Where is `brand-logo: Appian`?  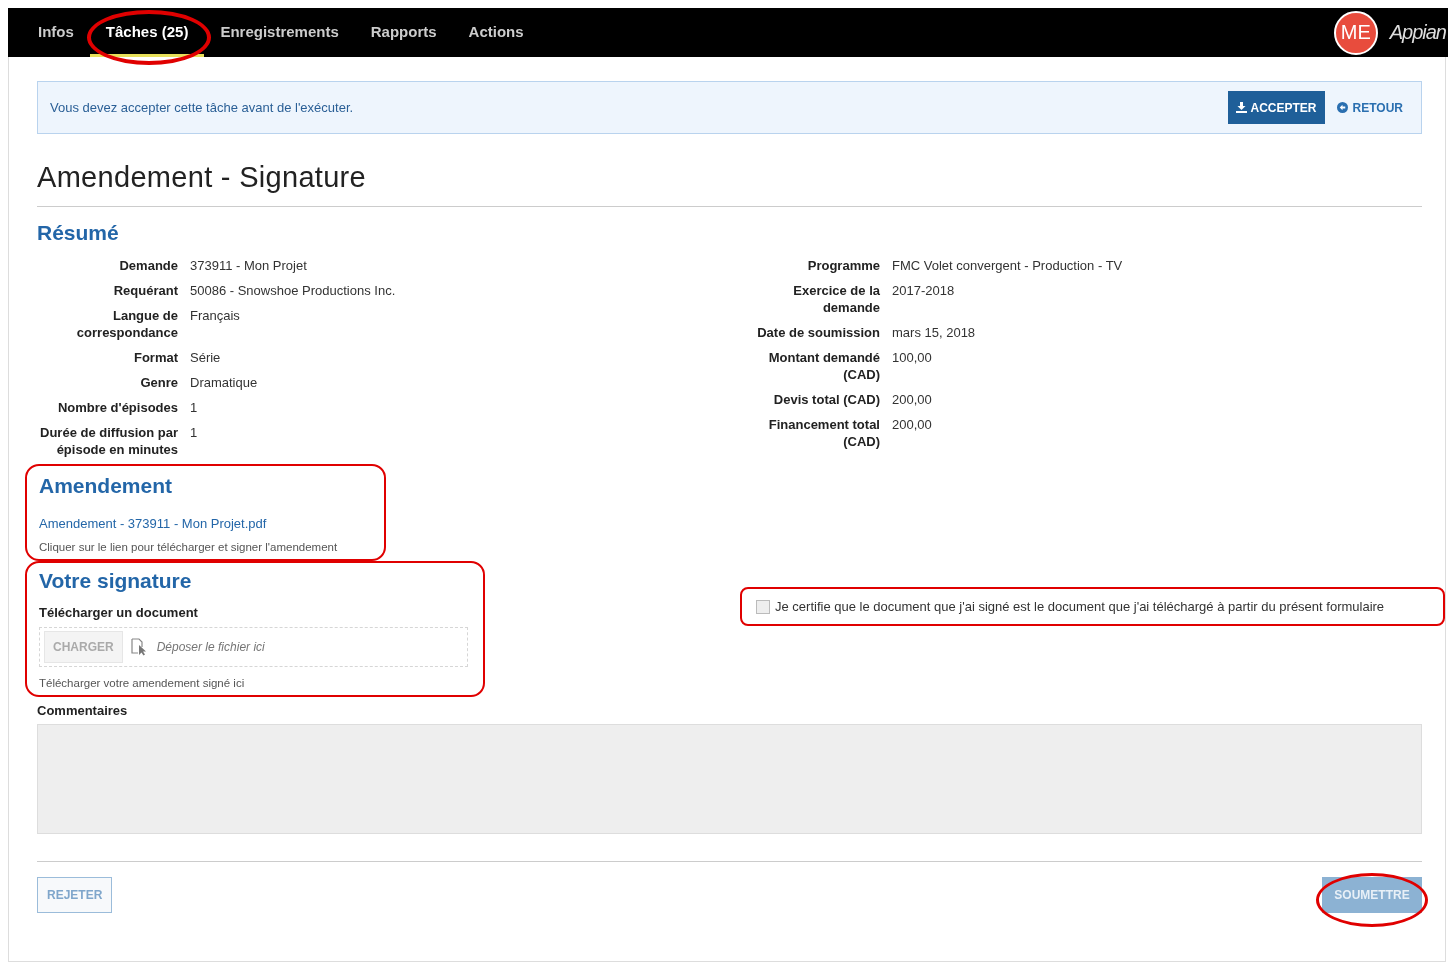
brand-logo: Appian is located at coordinates (1417, 32).